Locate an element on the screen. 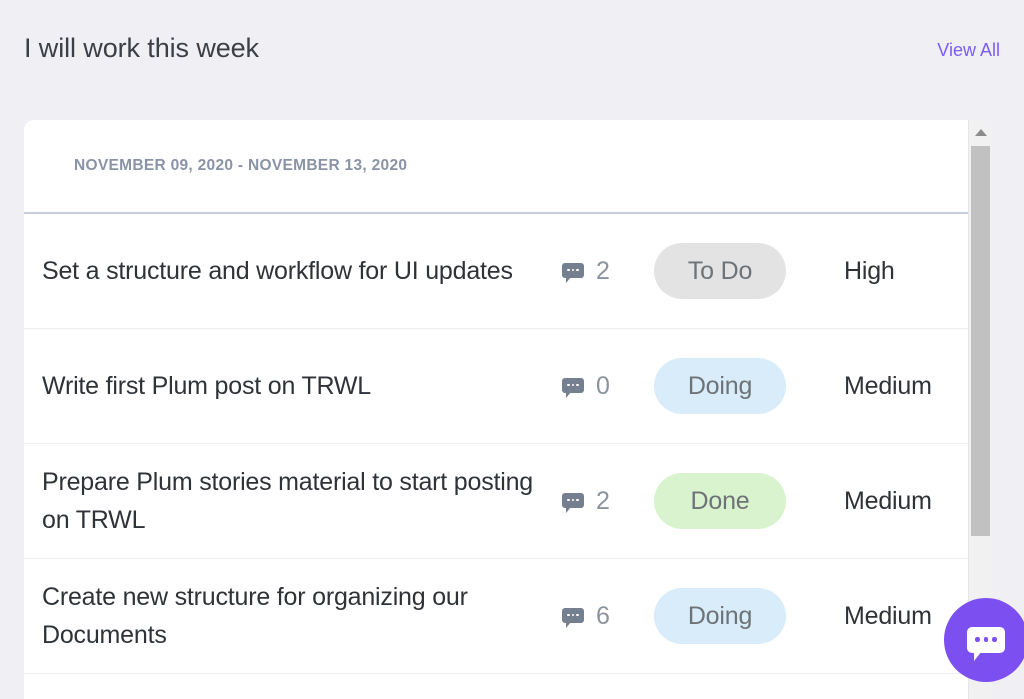 This screenshot has height=699, width=1024. task-comment-group: 6 is located at coordinates (608, 616).